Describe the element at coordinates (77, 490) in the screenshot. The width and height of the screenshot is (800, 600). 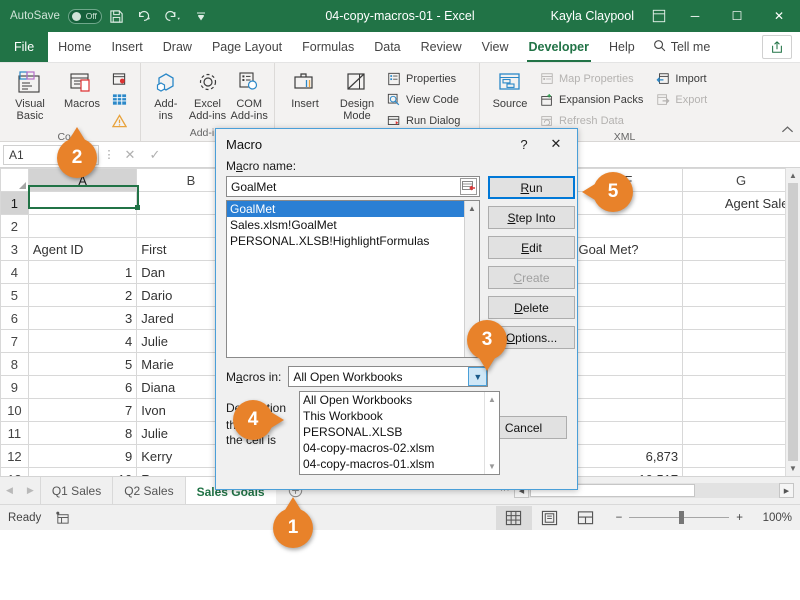
I see `sheet-tab-q1-sales: Q1 Sales` at that location.